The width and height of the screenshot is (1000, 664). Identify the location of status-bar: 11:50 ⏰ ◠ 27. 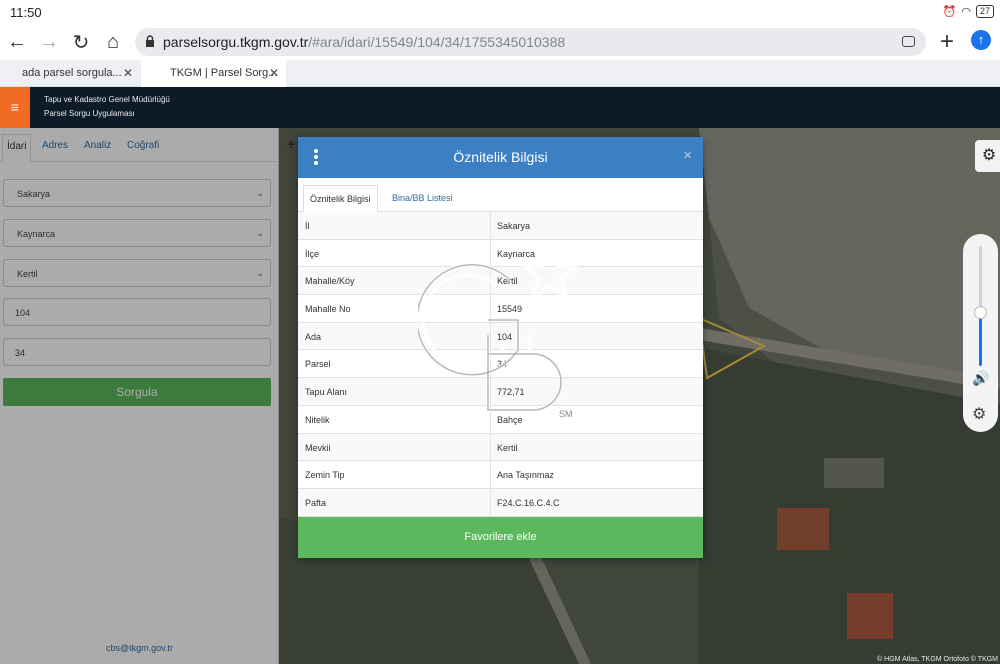
(500, 12).